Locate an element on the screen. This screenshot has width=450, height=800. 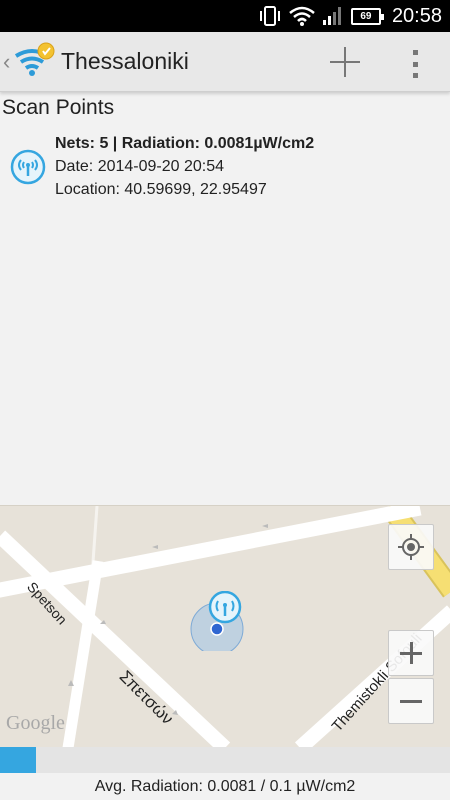
google-attribution: Google is located at coordinates (35, 723).